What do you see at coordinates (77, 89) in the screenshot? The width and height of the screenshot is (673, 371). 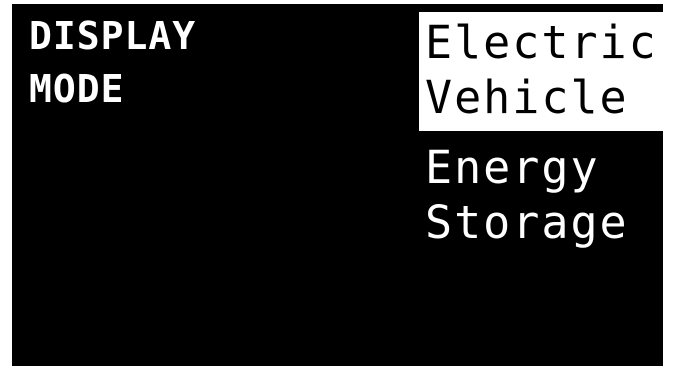 I see `screen-title-line-2: MODE` at bounding box center [77, 89].